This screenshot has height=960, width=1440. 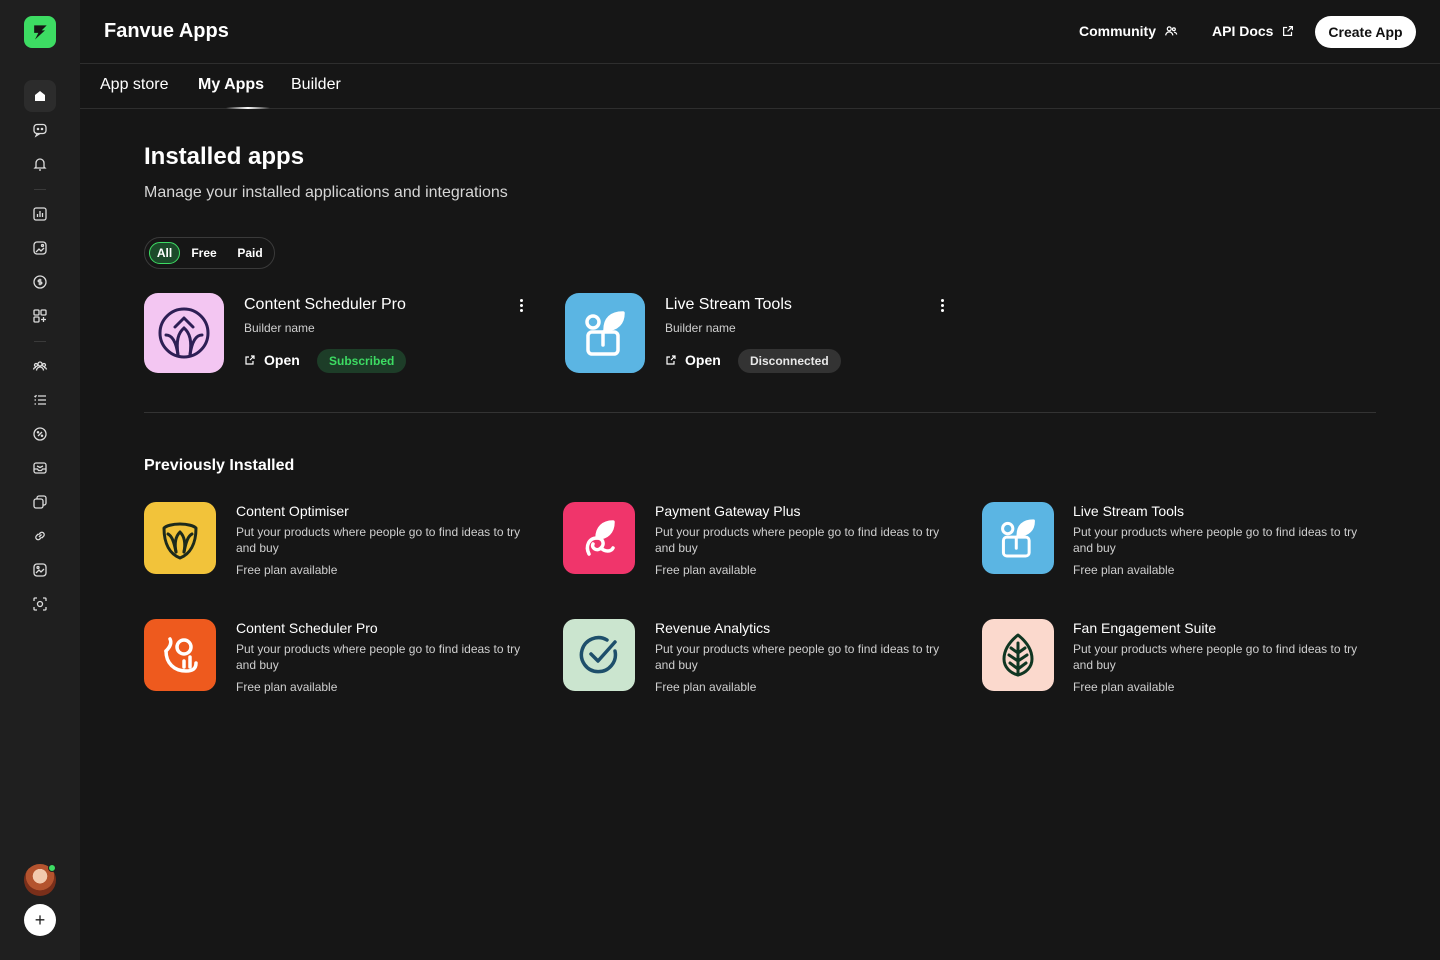 I want to click on apps-icon, so click(x=40, y=316).